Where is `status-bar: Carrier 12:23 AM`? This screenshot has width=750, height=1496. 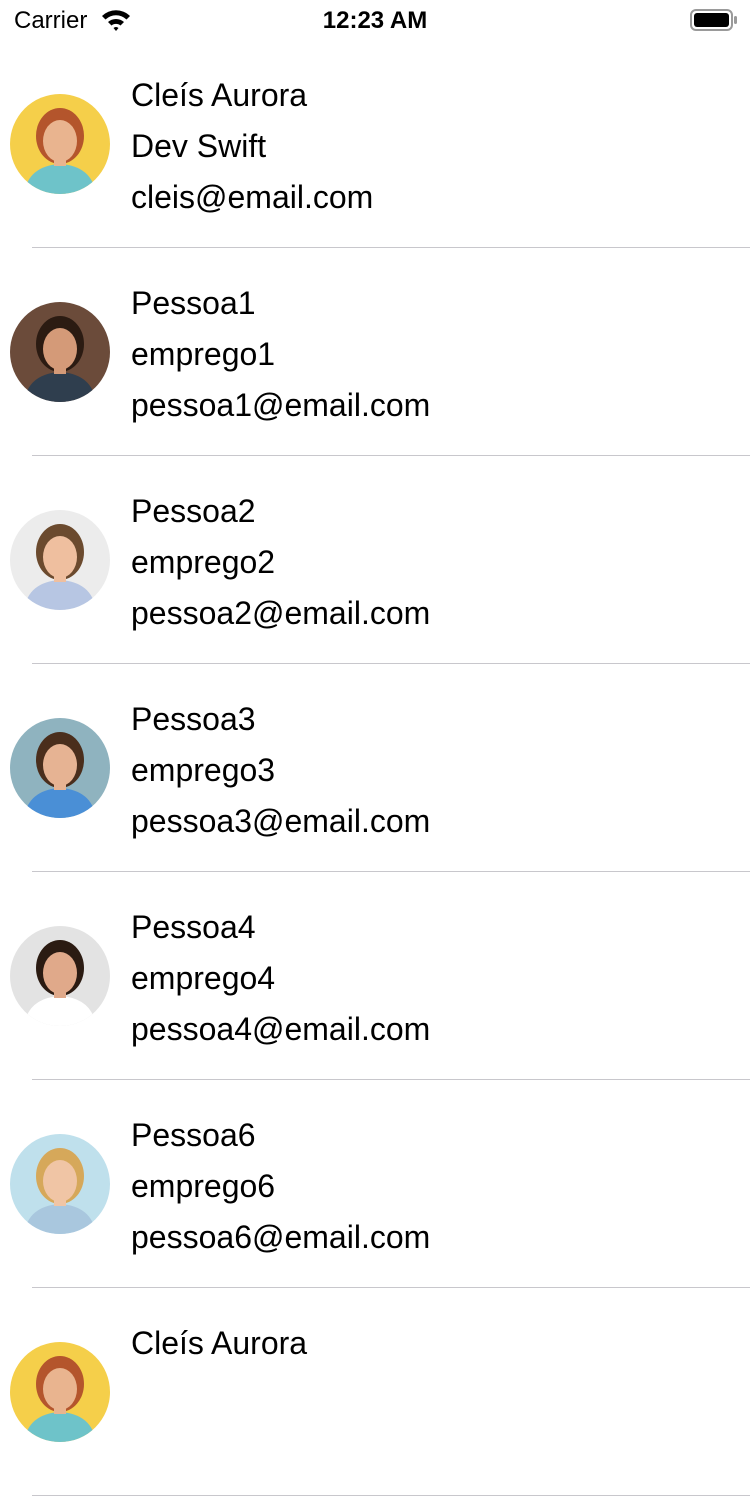
status-bar: Carrier 12:23 AM is located at coordinates (375, 20).